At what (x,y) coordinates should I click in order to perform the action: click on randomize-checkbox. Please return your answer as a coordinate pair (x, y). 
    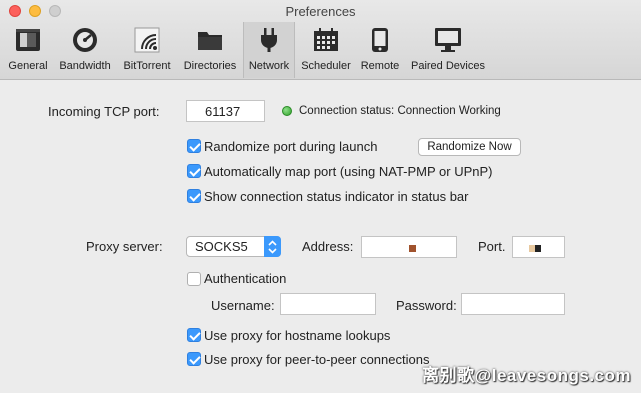
    Looking at the image, I should click on (194, 146).